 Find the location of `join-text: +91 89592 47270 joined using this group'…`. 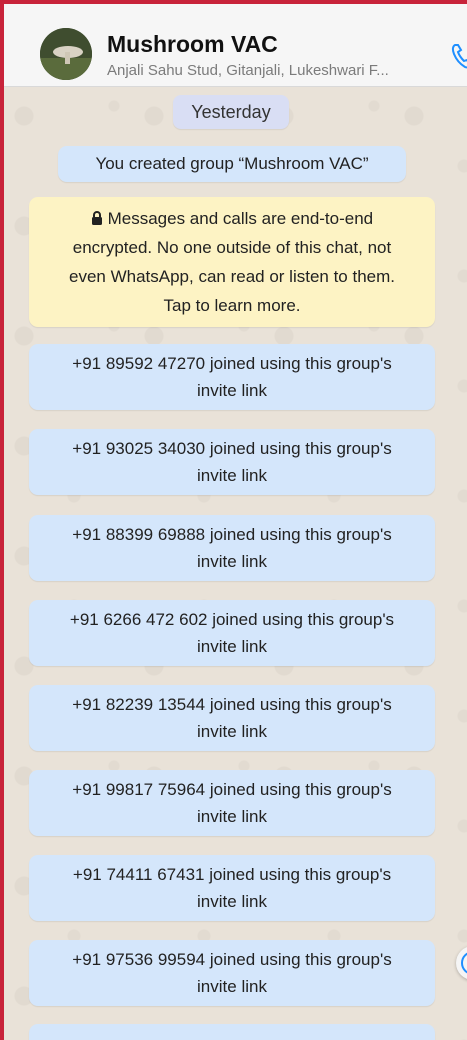

join-text: +91 89592 47270 joined using this group'… is located at coordinates (232, 363).